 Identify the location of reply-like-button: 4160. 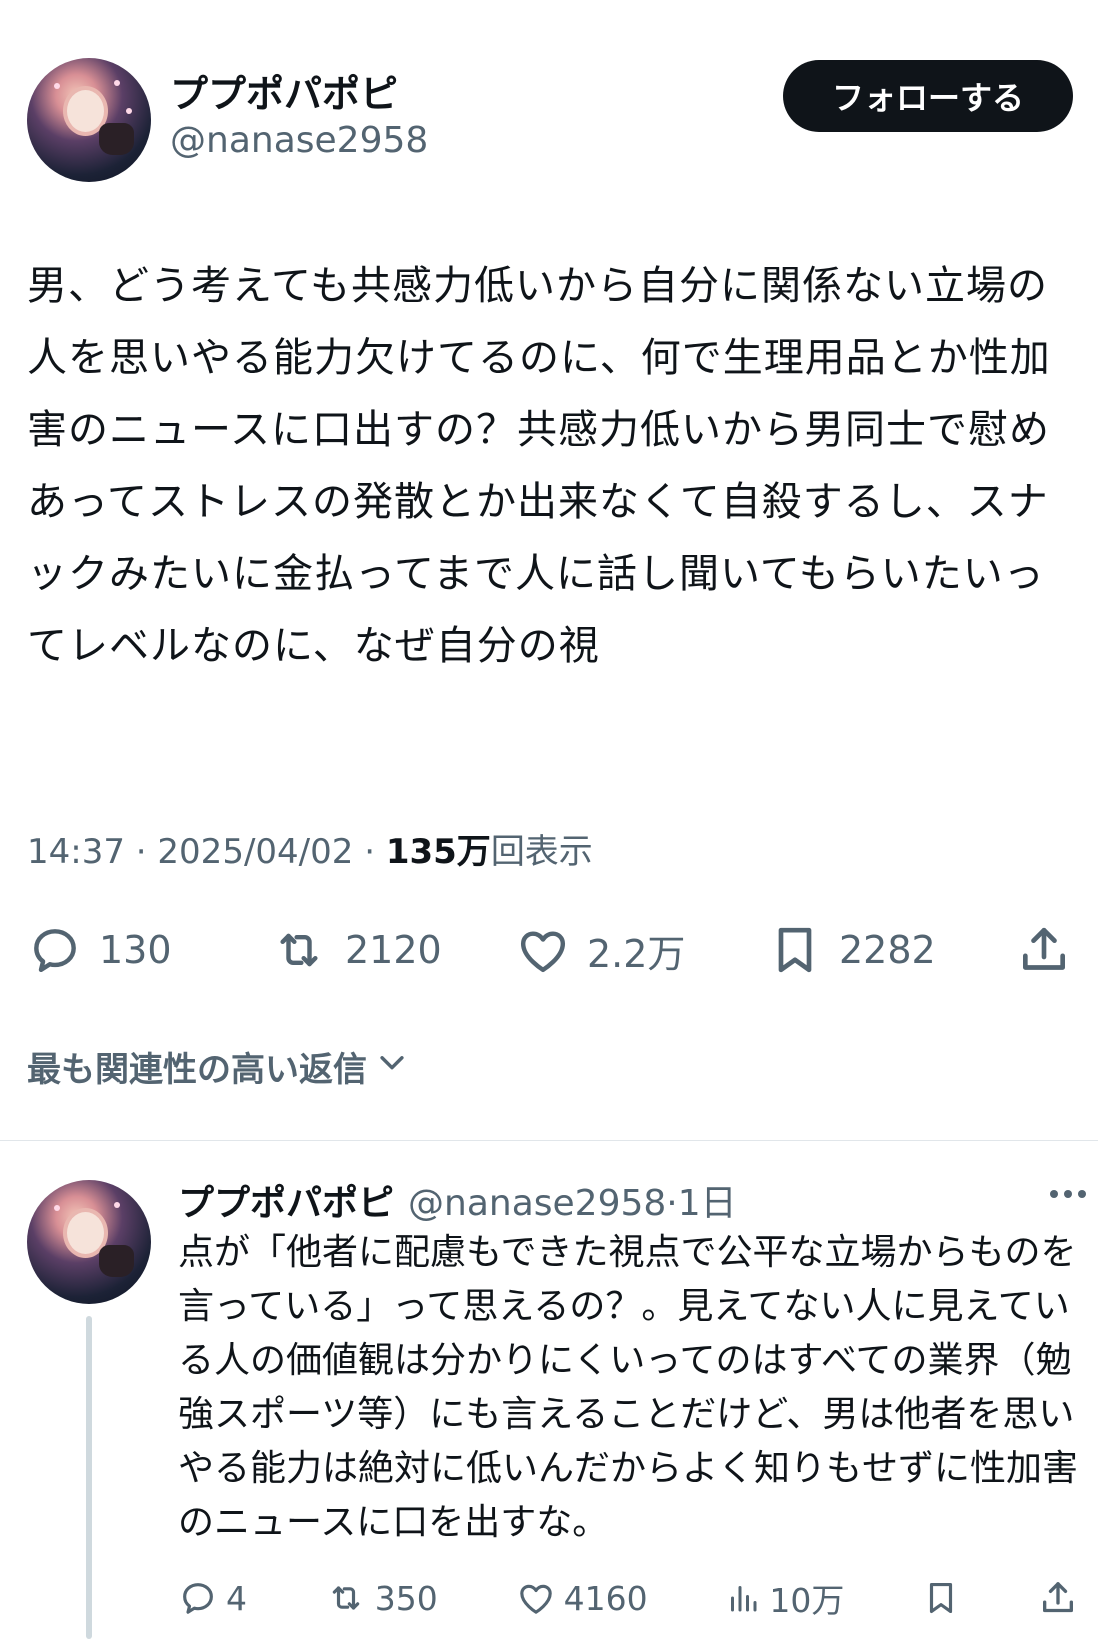
(582, 1598).